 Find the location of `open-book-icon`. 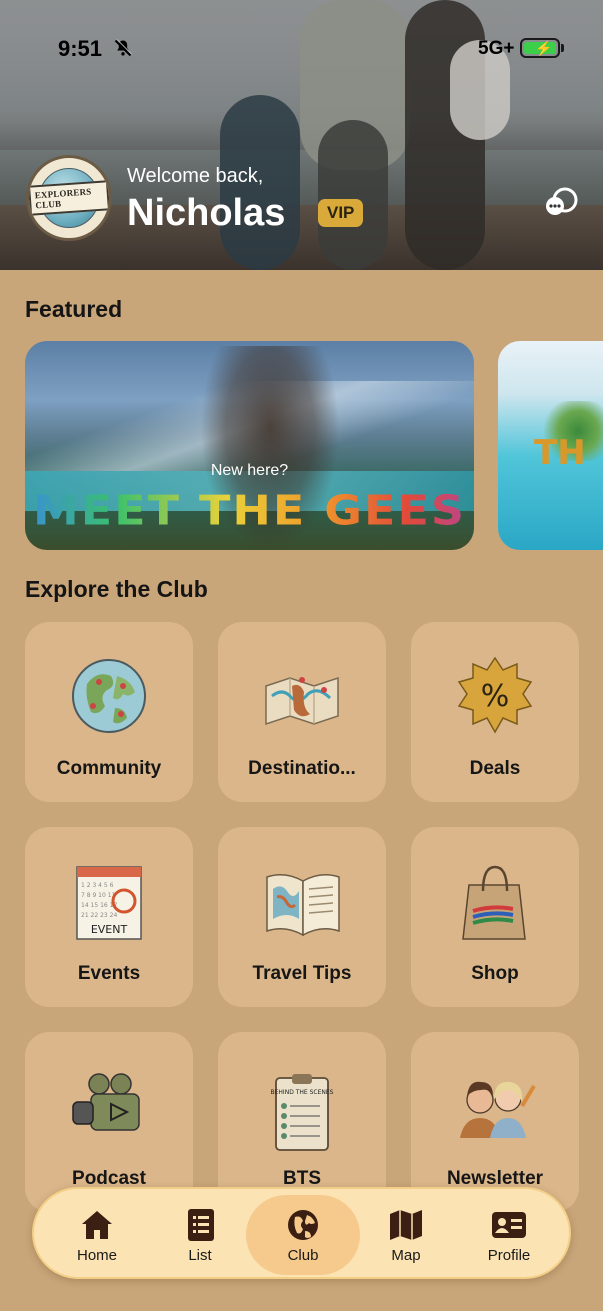

open-book-icon is located at coordinates (303, 905).